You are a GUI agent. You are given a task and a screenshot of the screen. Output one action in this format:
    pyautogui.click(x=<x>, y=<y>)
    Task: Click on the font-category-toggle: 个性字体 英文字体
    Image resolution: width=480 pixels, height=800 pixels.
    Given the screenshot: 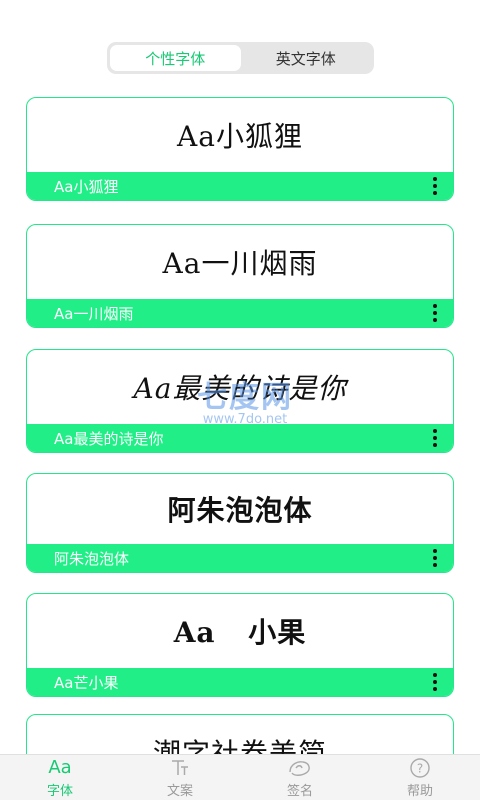 What is the action you would take?
    pyautogui.click(x=240, y=58)
    